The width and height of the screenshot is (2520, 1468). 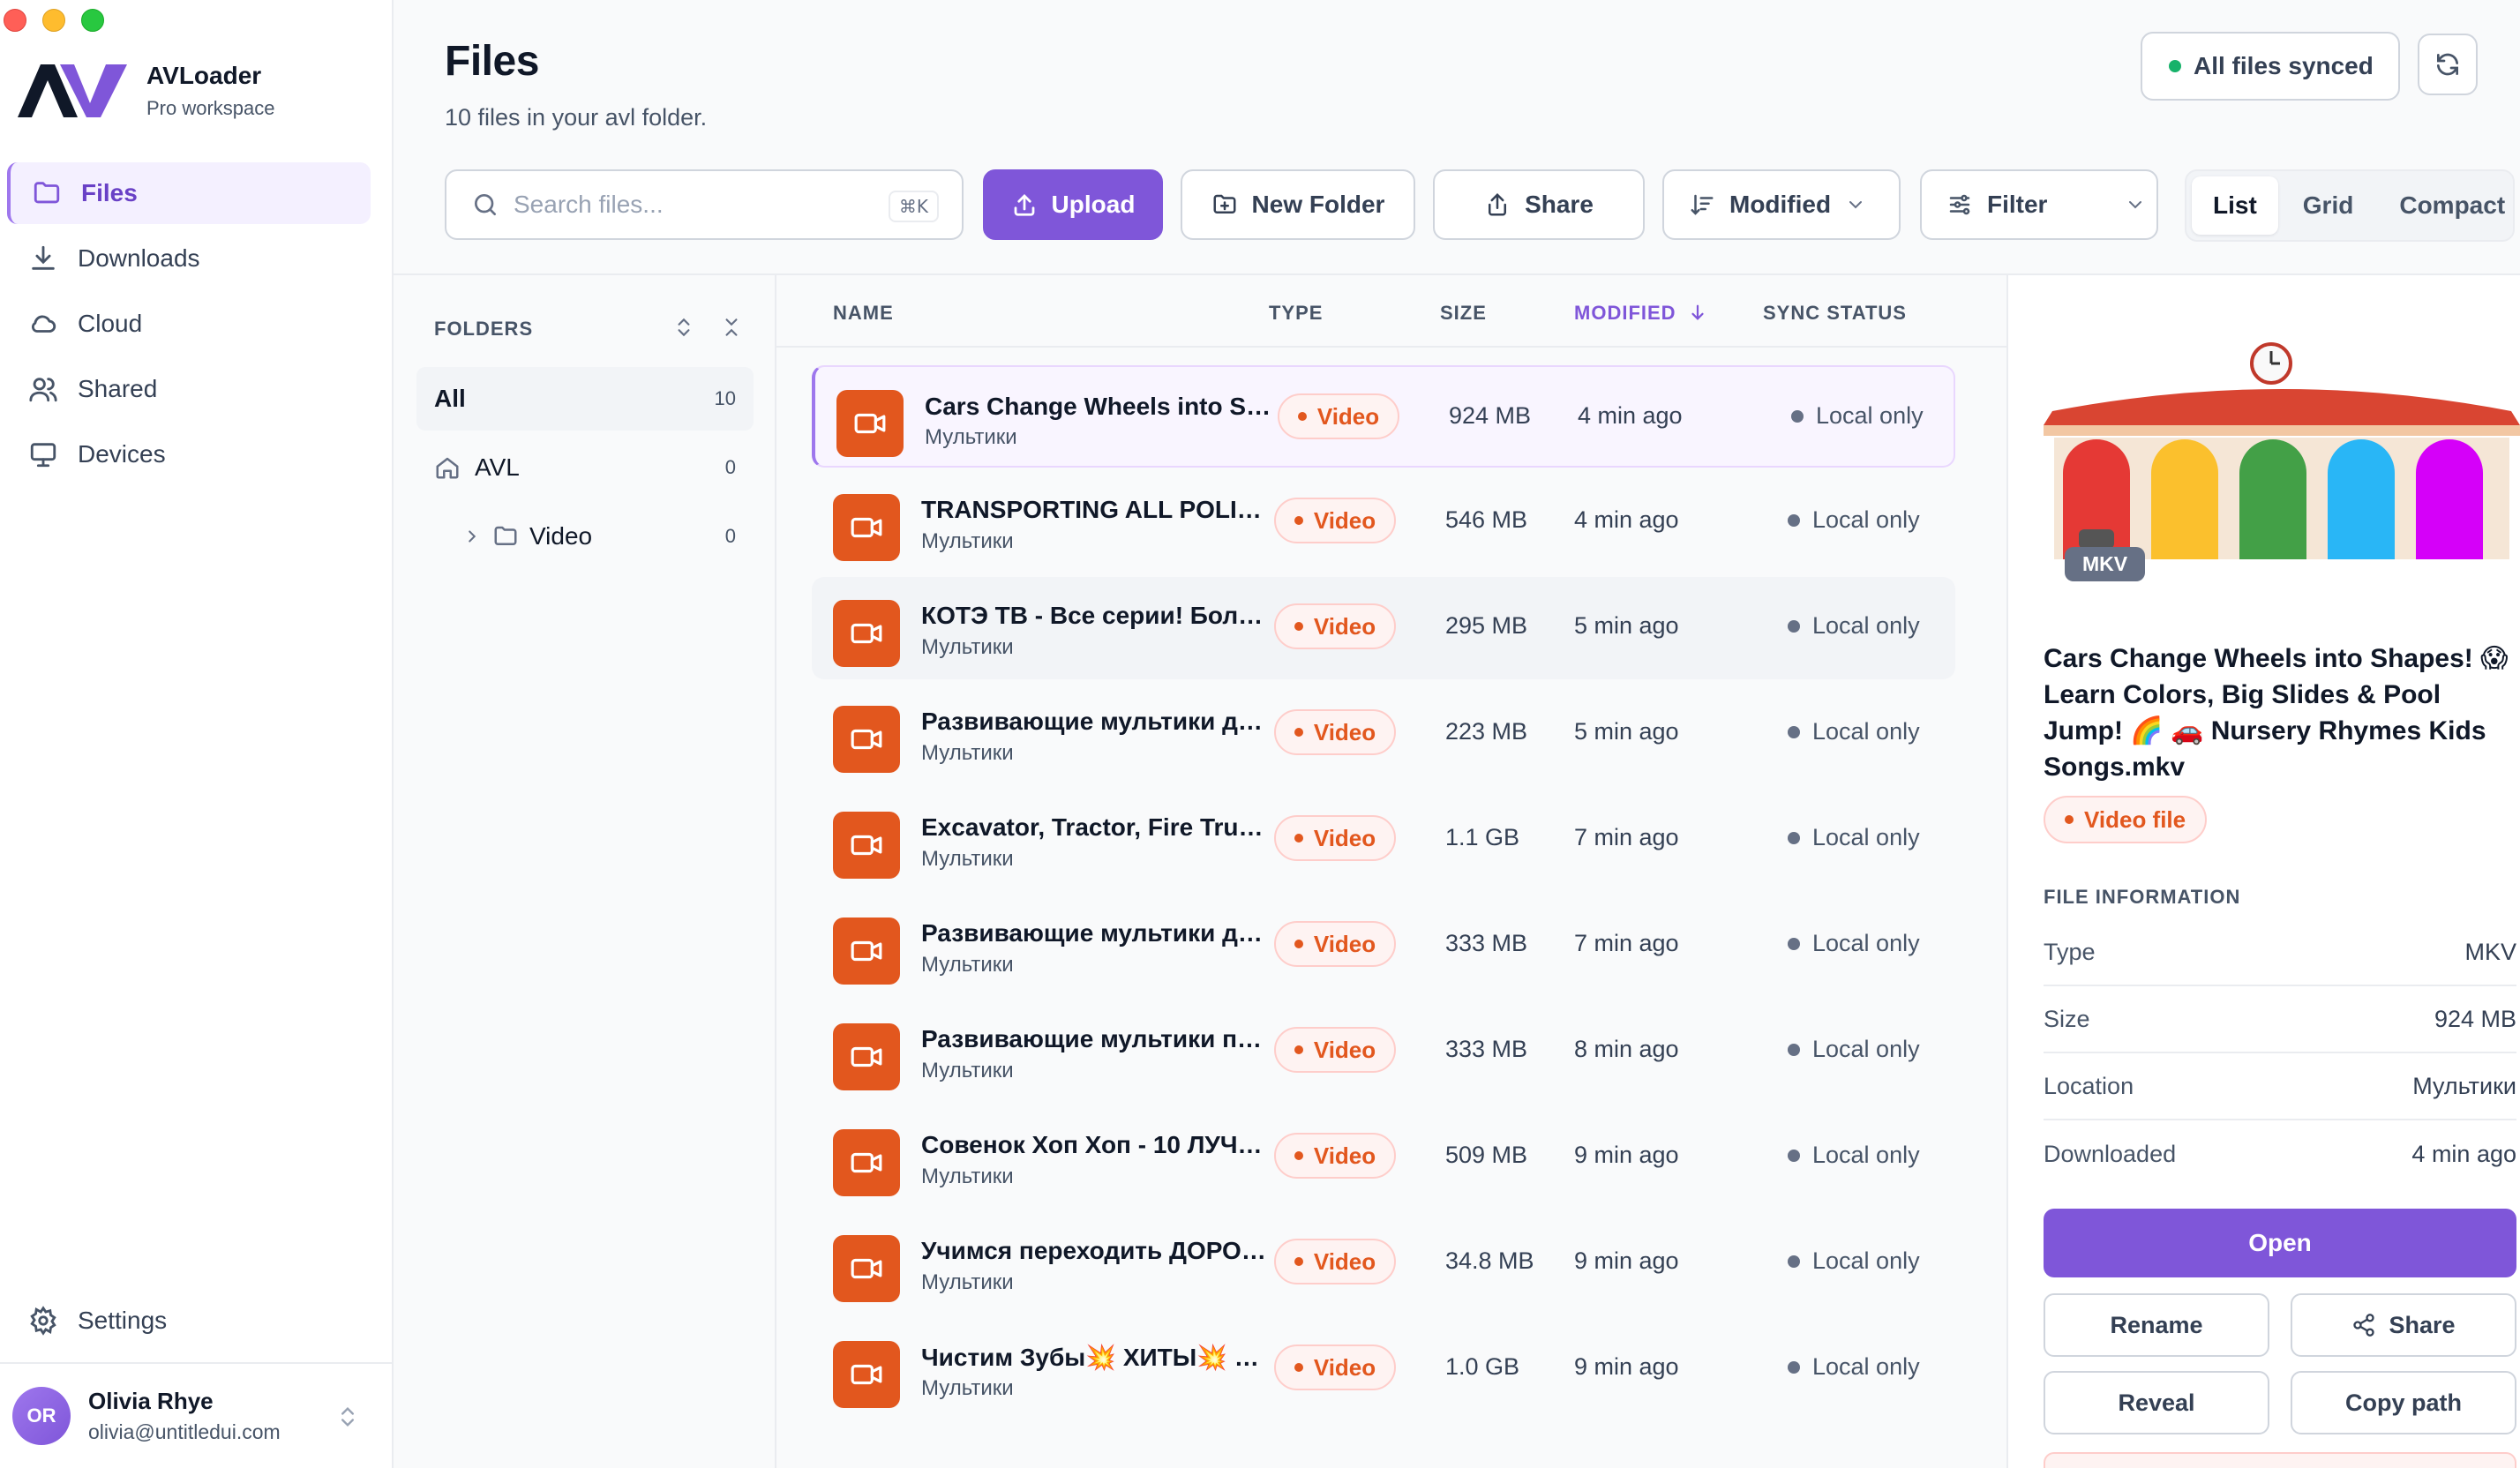 I want to click on arrow-down-icon, so click(x=1697, y=312).